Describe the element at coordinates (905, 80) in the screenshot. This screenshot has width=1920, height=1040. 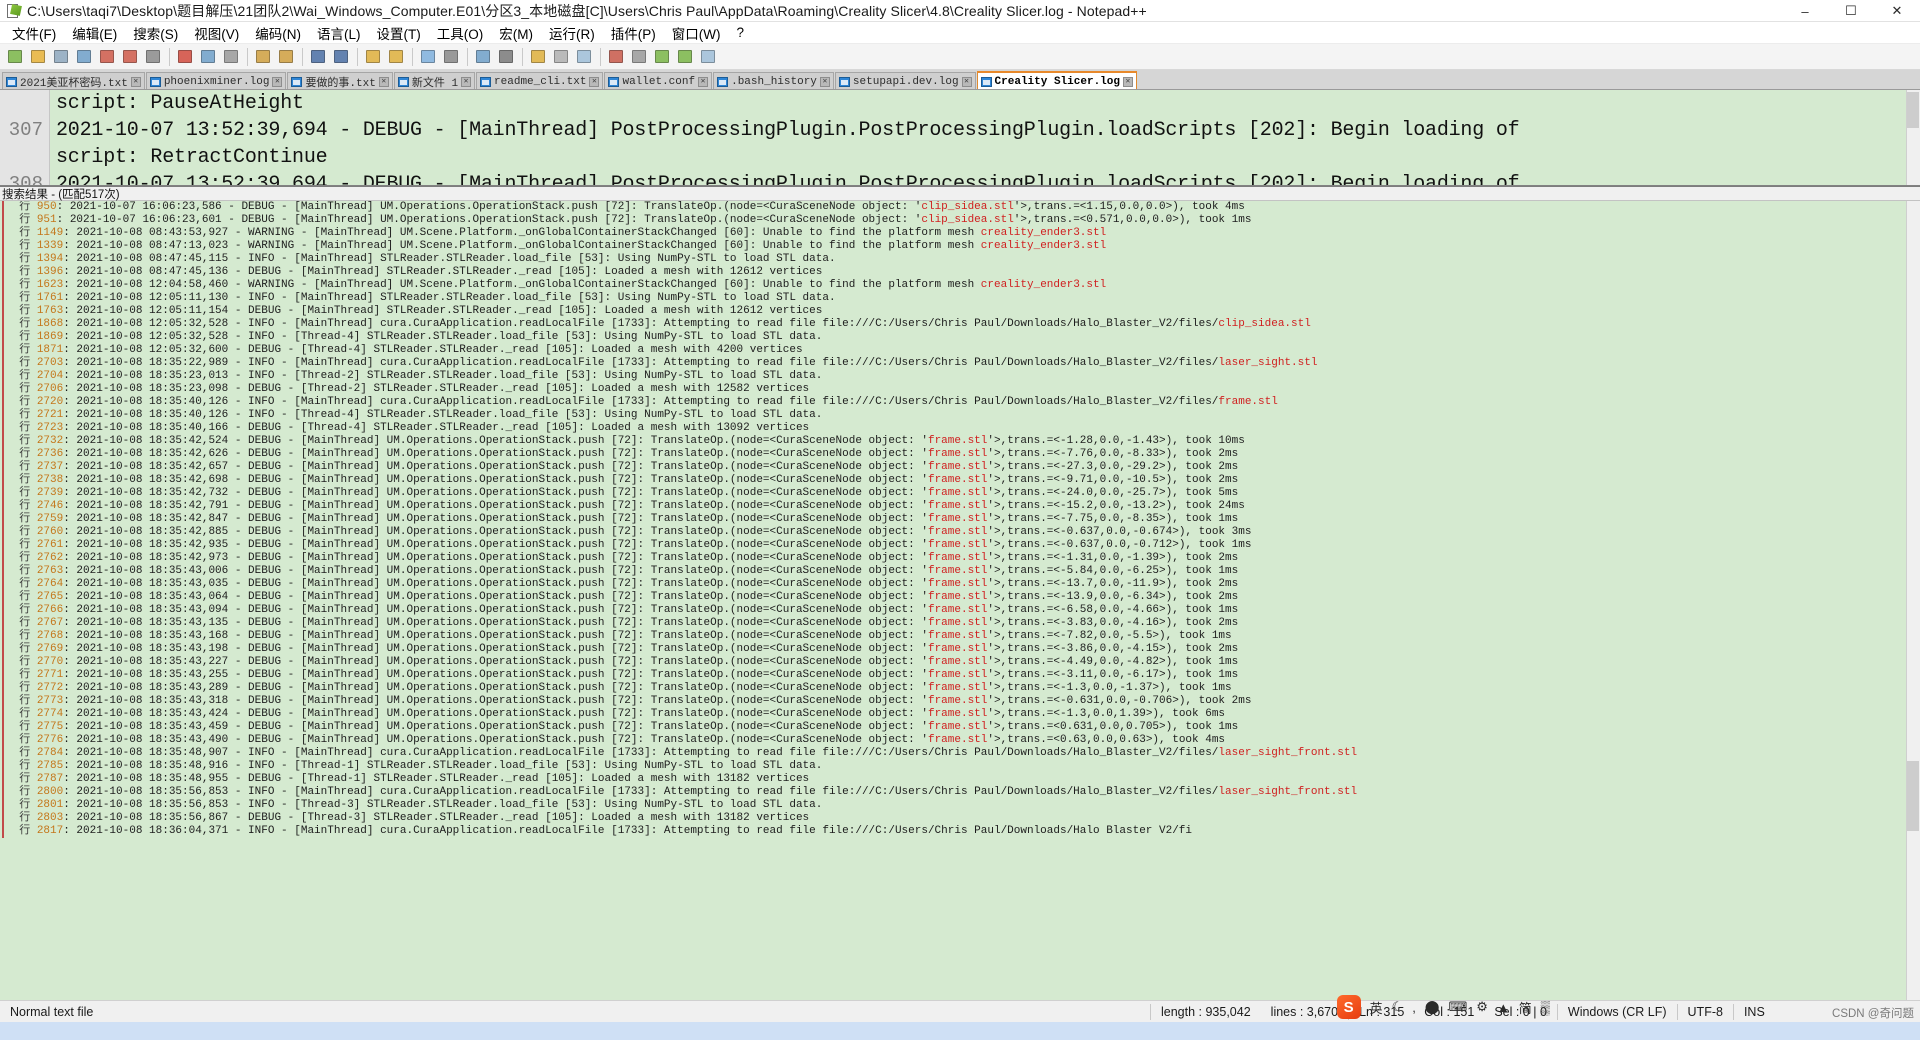
I see `document-tab-7: setupapi.dev.log ✕` at that location.